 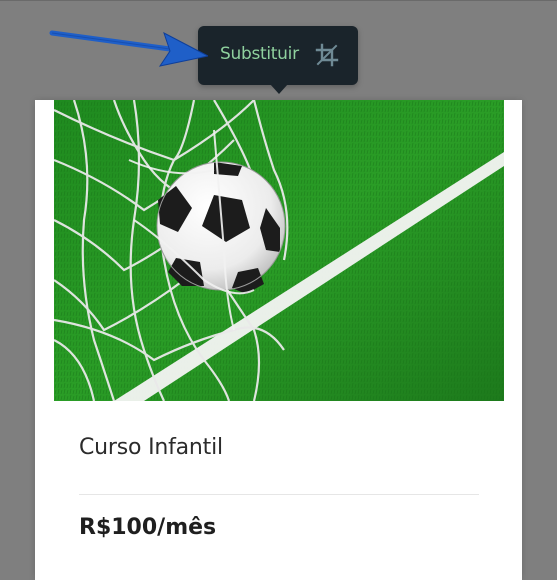 I want to click on crop-icon, so click(x=327, y=55).